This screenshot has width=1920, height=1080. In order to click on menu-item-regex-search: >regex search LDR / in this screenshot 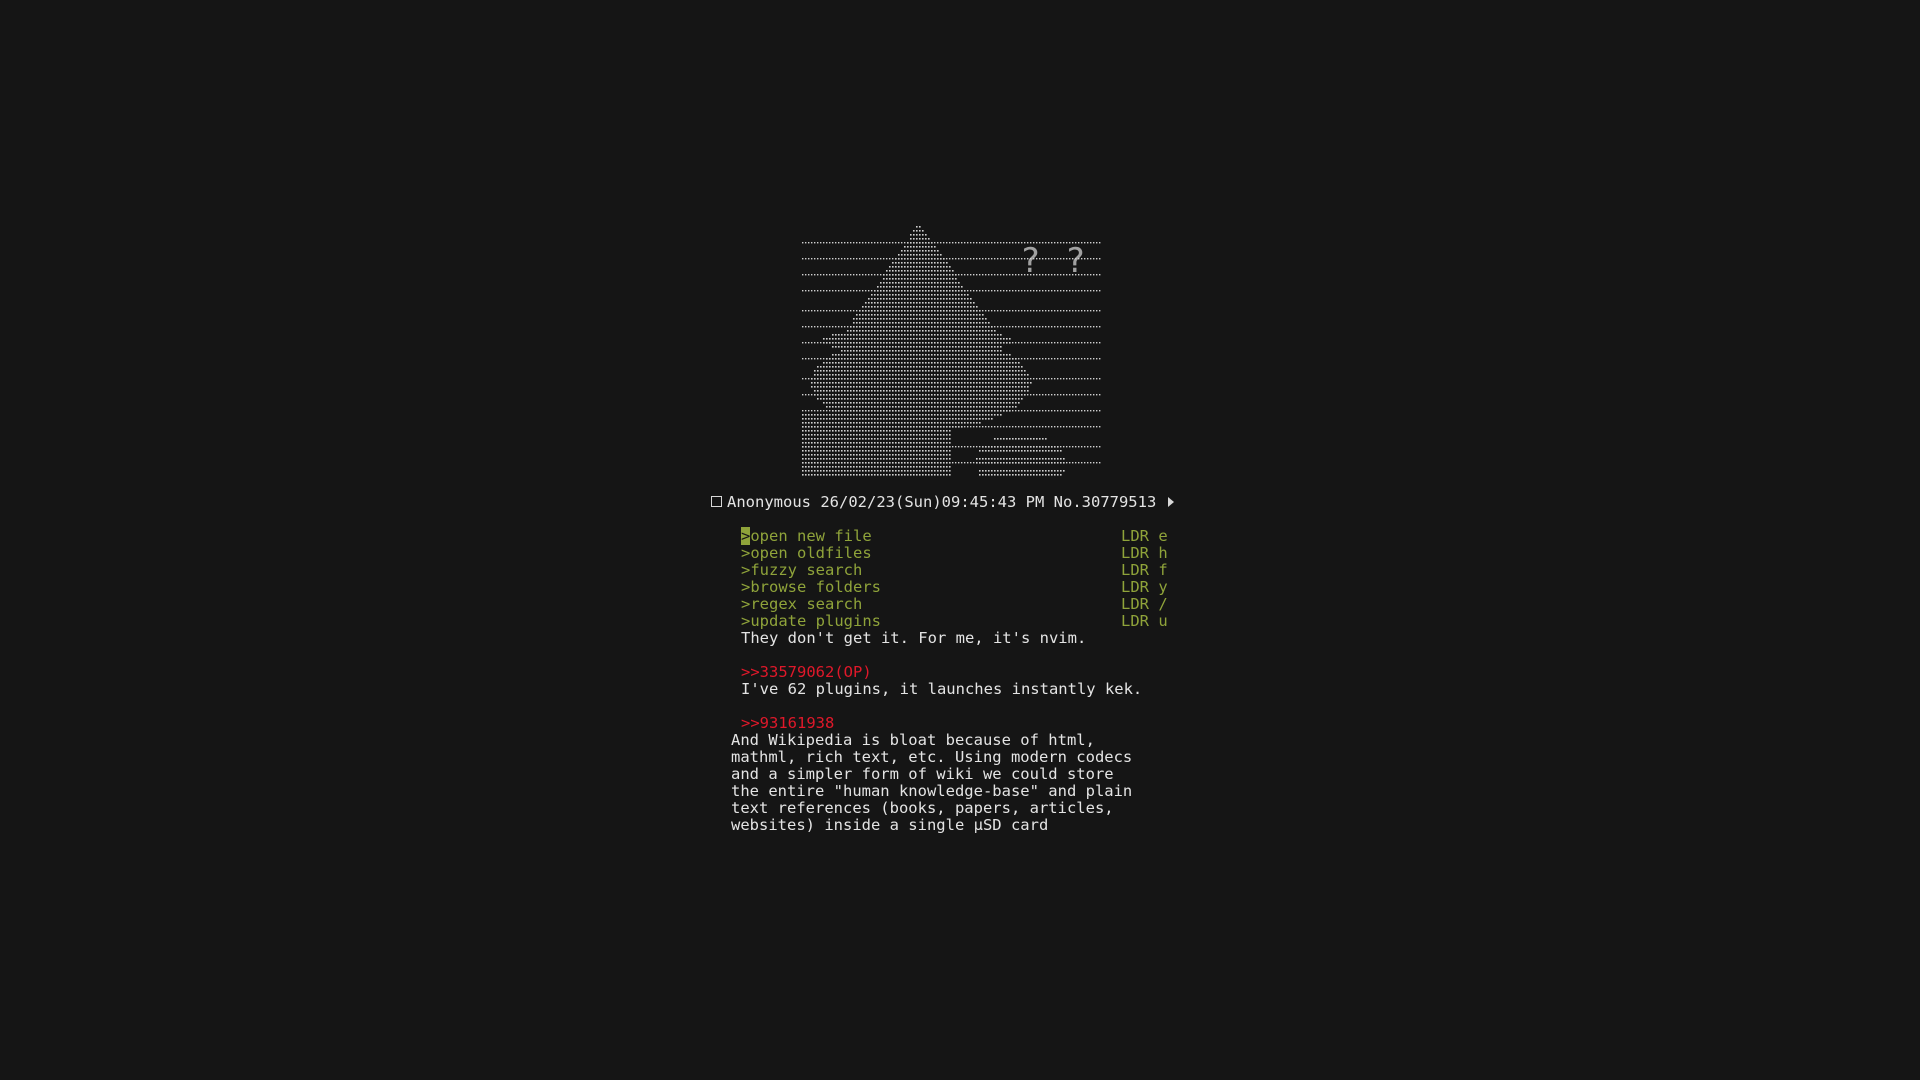, I will do `click(961, 604)`.